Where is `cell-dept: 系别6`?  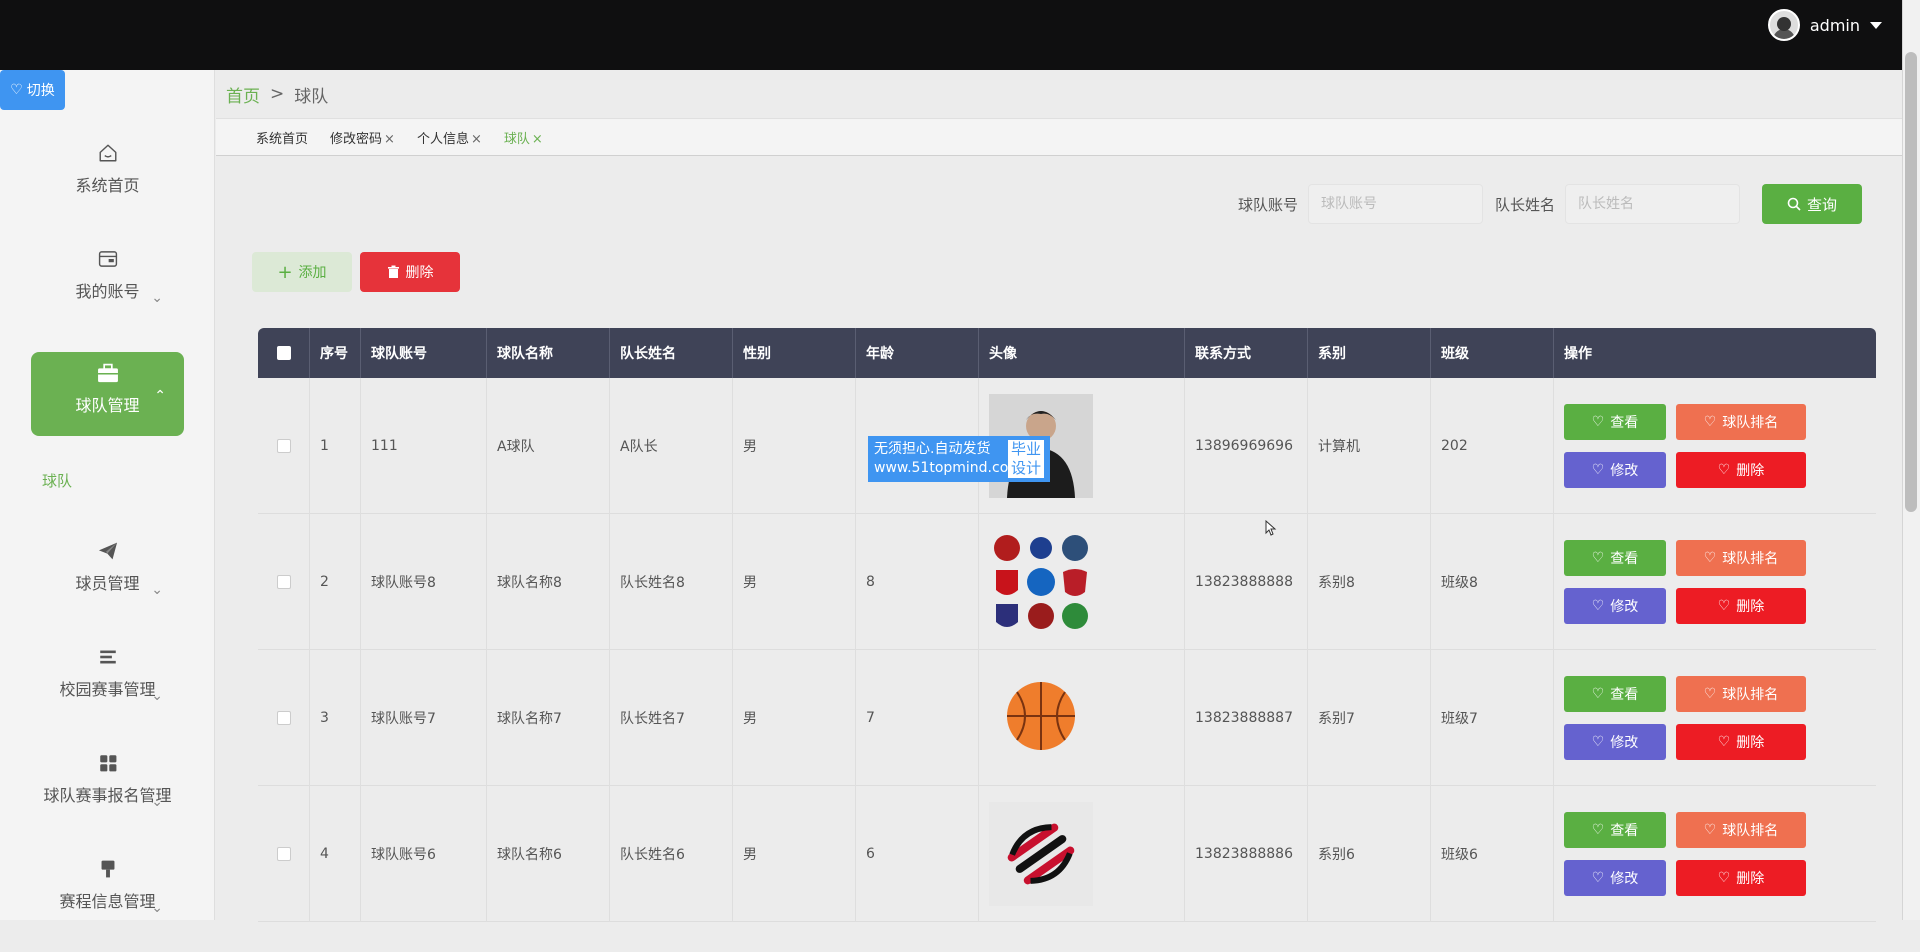
cell-dept: 系别6 is located at coordinates (1369, 854).